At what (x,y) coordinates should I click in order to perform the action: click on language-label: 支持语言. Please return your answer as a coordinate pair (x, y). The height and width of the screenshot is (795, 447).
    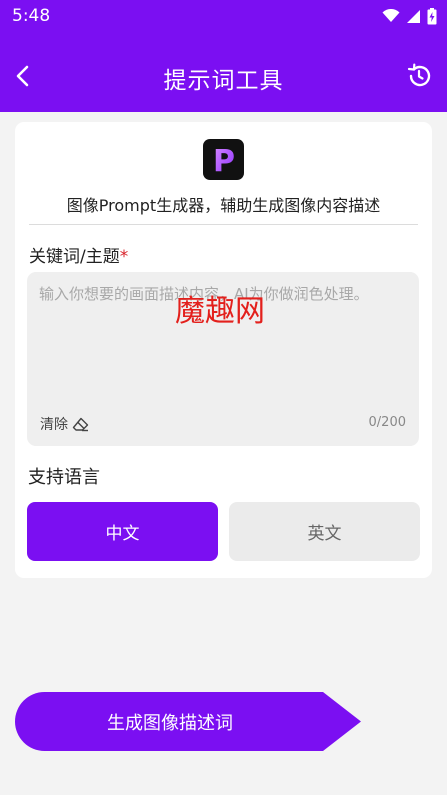
    Looking at the image, I should click on (64, 477).